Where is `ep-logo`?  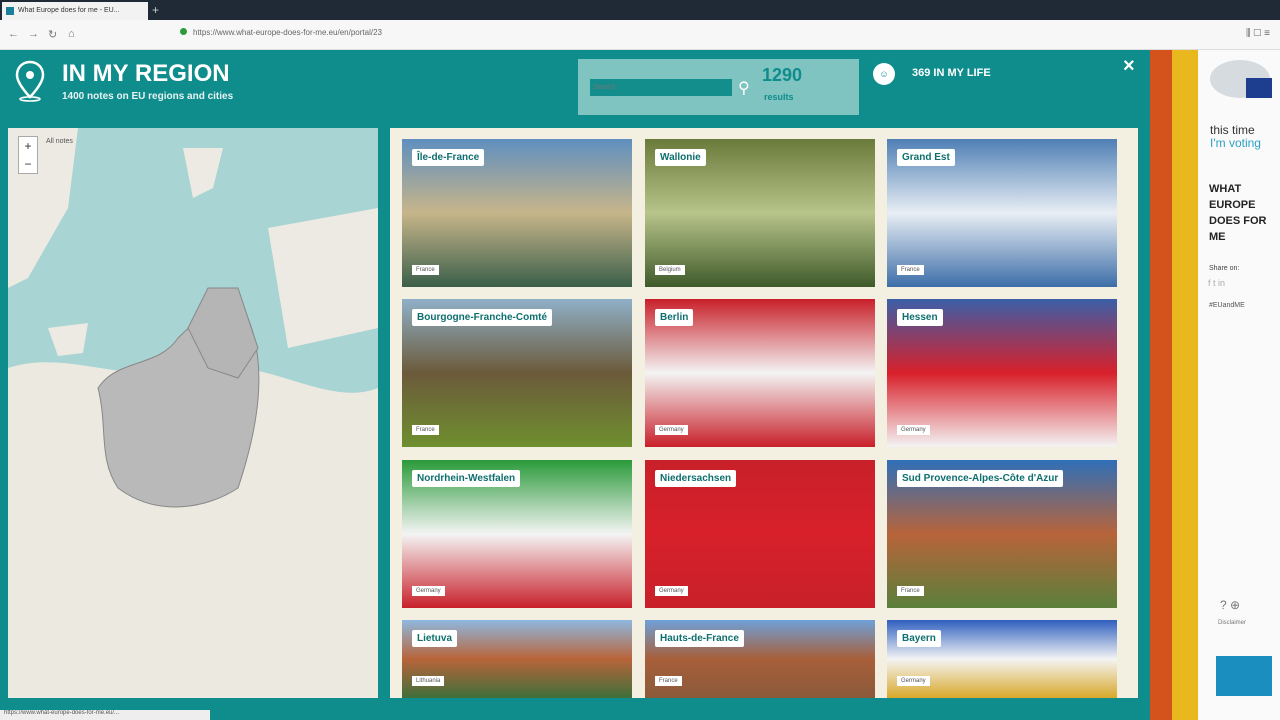 ep-logo is located at coordinates (1244, 676).